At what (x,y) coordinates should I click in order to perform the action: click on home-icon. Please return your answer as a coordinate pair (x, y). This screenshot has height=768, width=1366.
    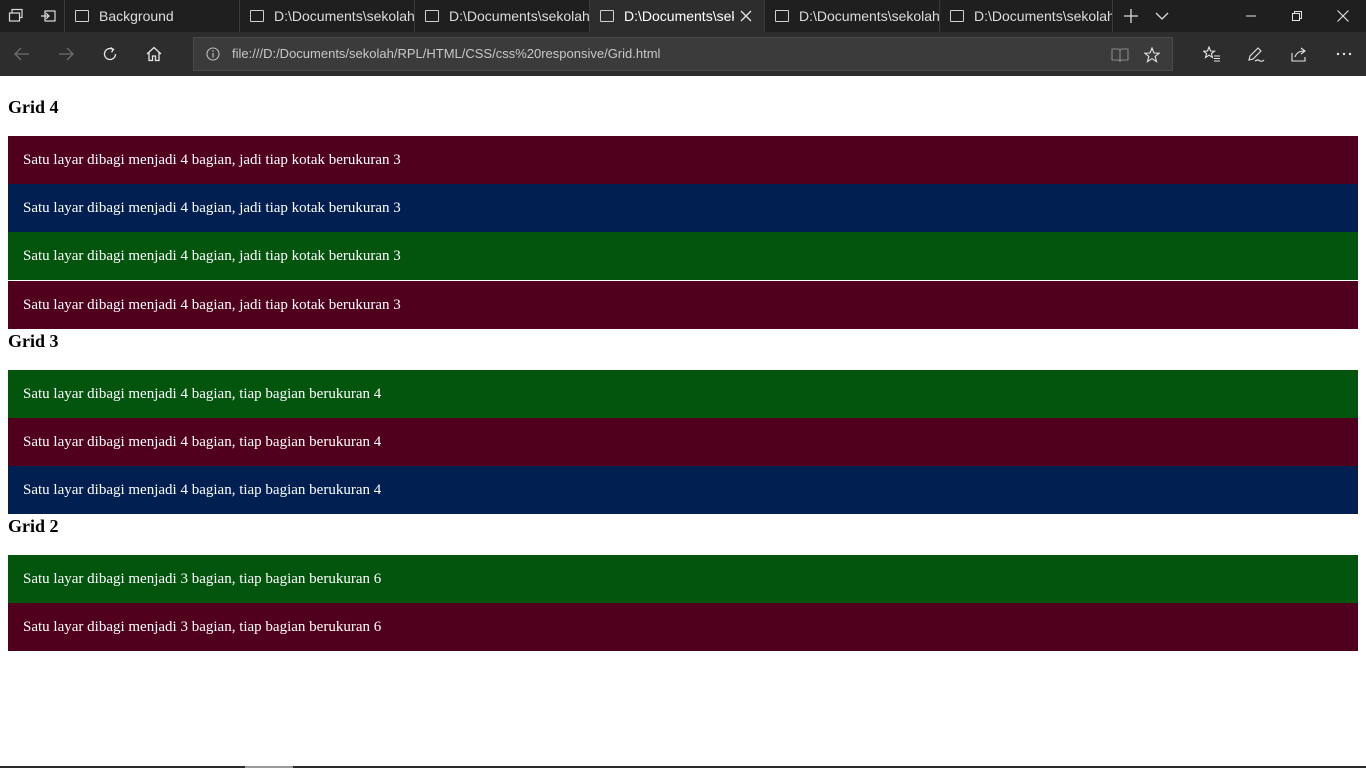
    Looking at the image, I should click on (154, 54).